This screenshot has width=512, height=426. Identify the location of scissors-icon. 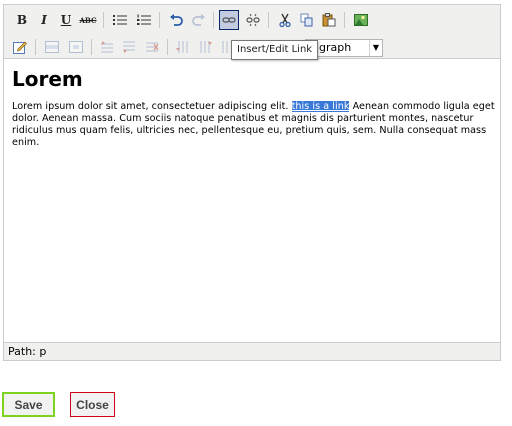
(285, 20).